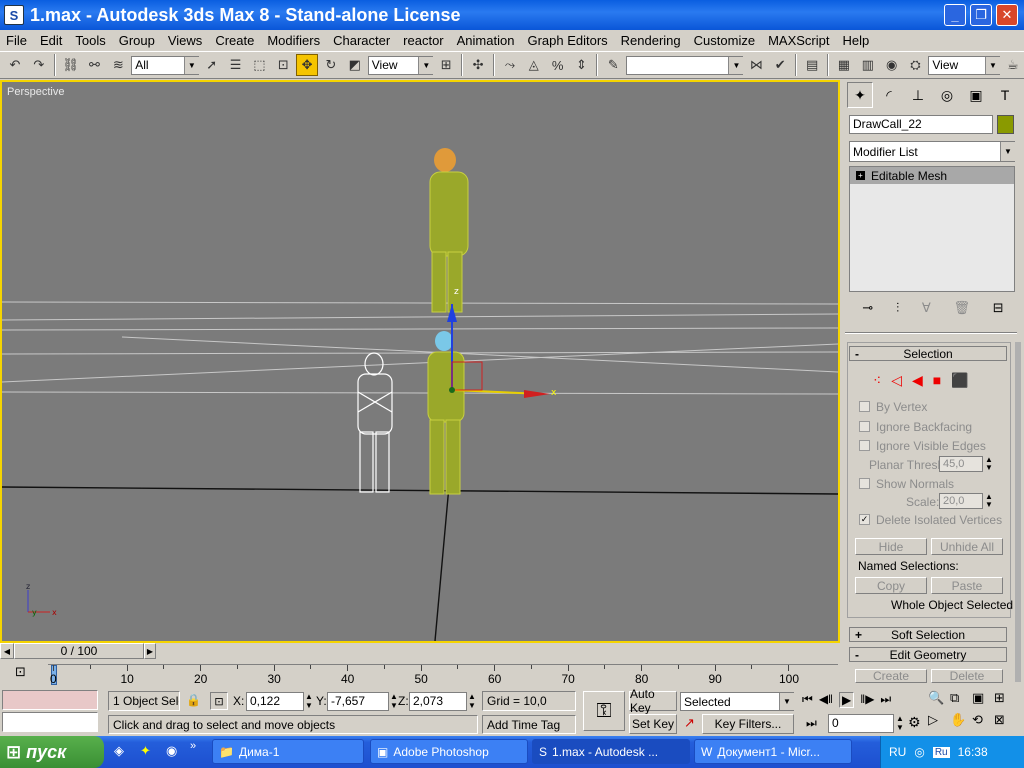 This screenshot has width=1024, height=768. I want to click on 3dsmax-app-icon: S, so click(14, 15).